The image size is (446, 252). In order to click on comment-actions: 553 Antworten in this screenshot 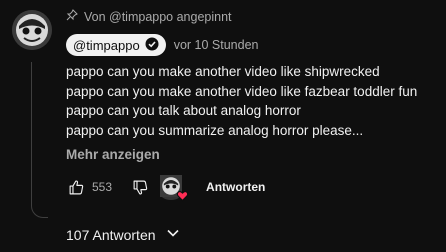, I will do `click(165, 188)`.